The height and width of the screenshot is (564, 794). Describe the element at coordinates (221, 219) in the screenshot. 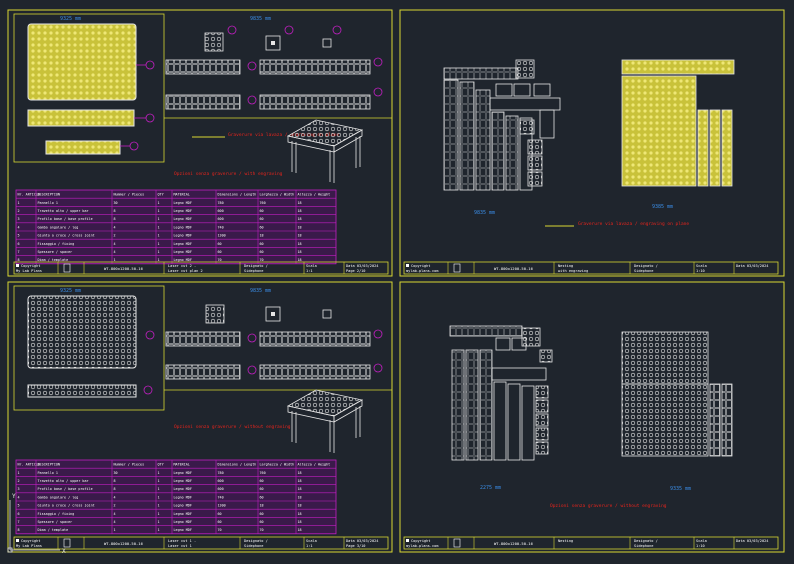

I see `bom-cell: 600` at that location.